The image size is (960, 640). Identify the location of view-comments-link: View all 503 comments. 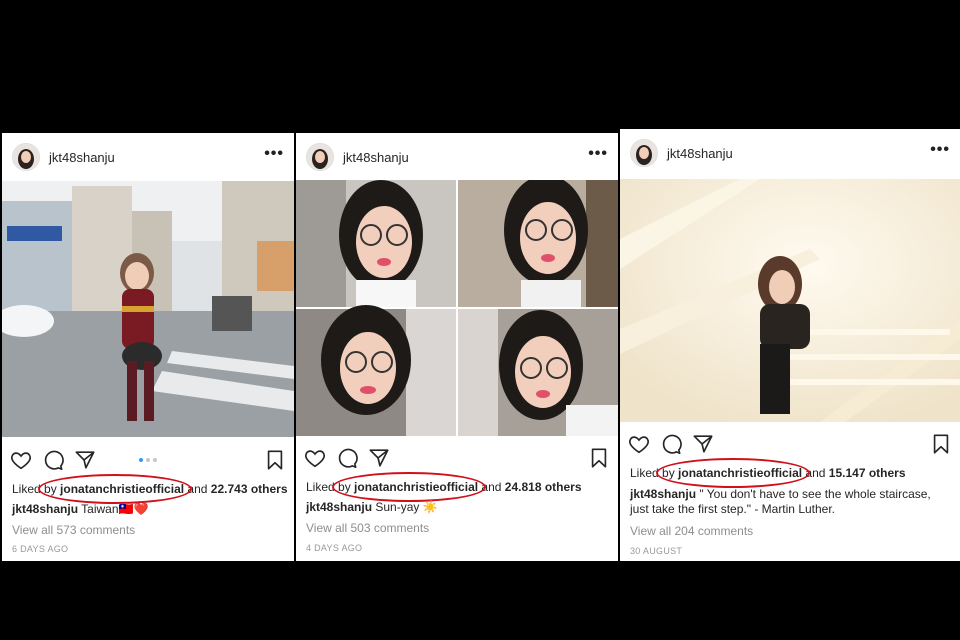
(367, 528).